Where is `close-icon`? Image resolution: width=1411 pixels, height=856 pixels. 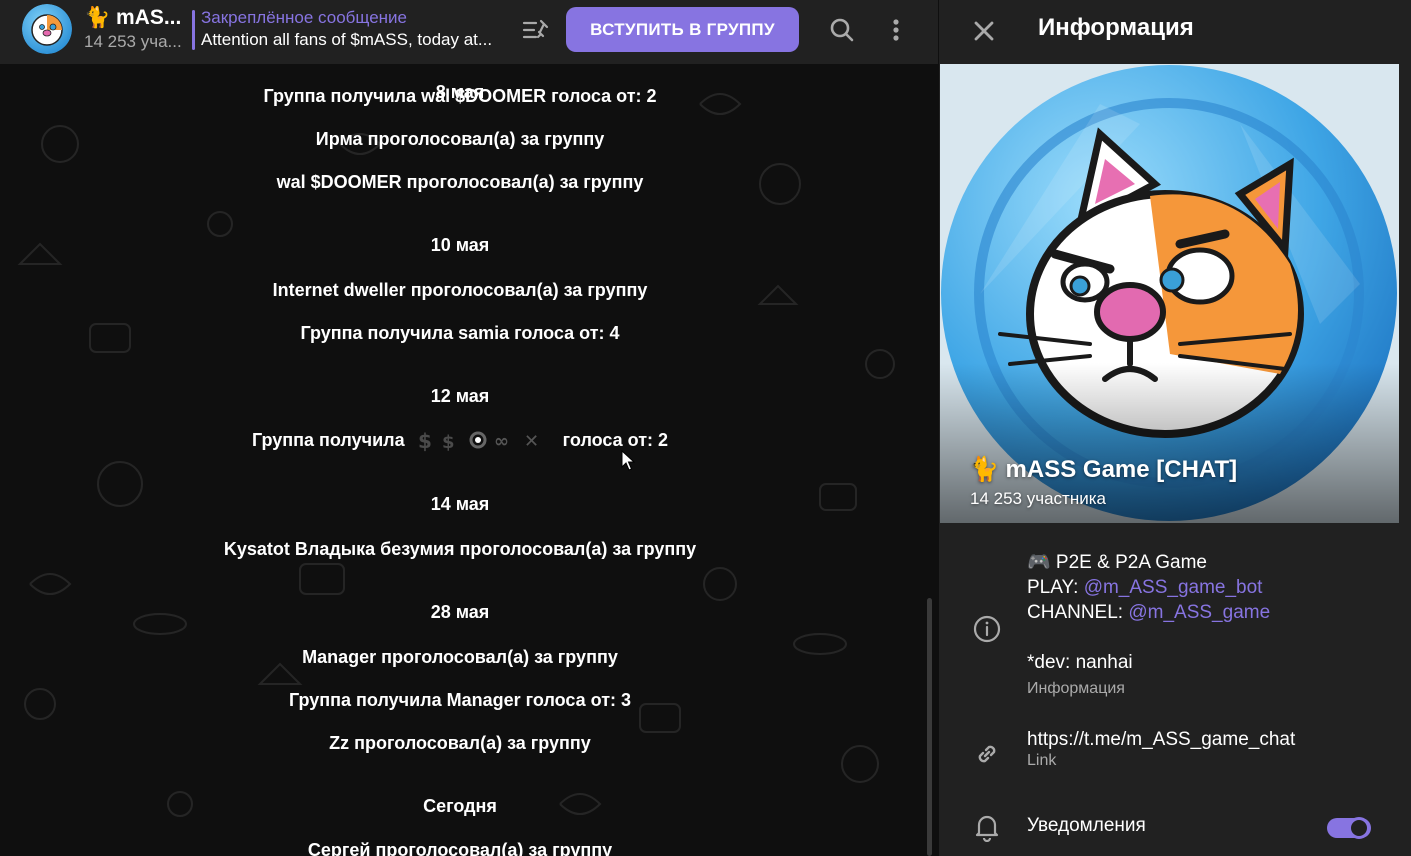
close-icon is located at coordinates (984, 31).